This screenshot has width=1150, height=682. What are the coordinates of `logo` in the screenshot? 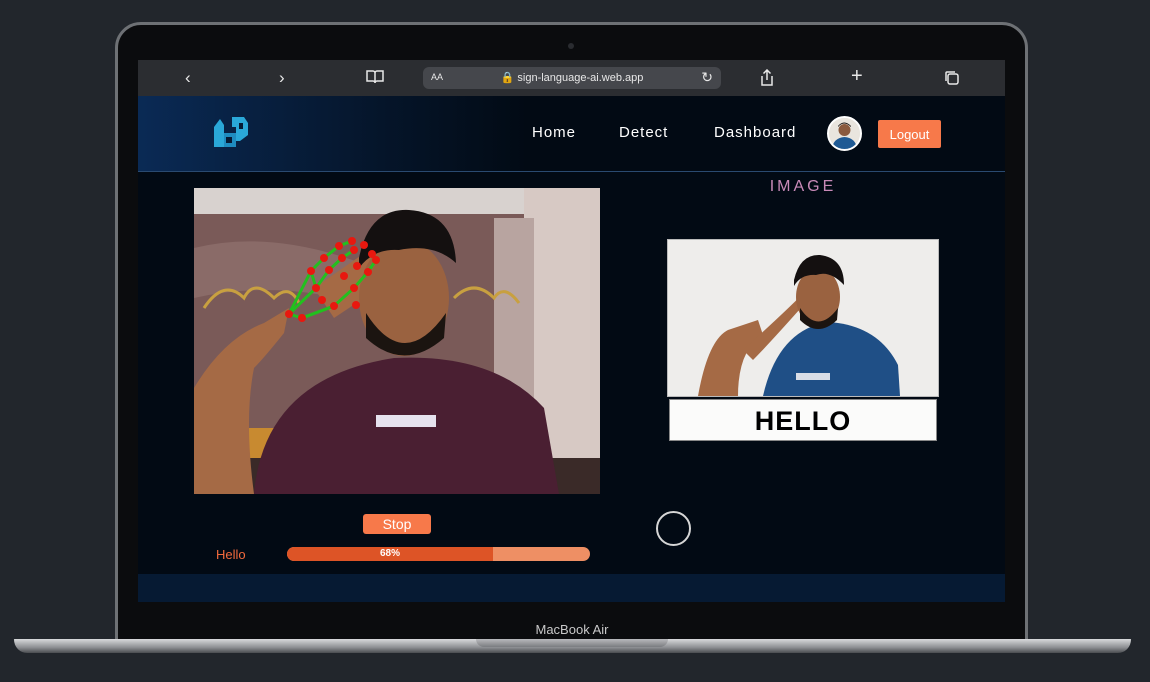 It's located at (231, 133).